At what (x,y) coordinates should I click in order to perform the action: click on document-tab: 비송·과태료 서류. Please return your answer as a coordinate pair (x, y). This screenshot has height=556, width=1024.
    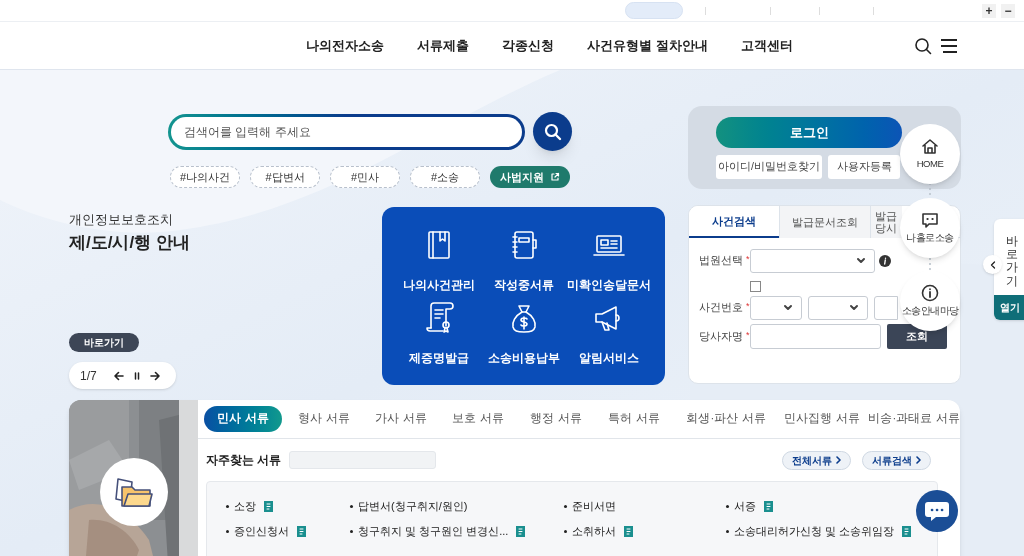
    Looking at the image, I should click on (914, 419).